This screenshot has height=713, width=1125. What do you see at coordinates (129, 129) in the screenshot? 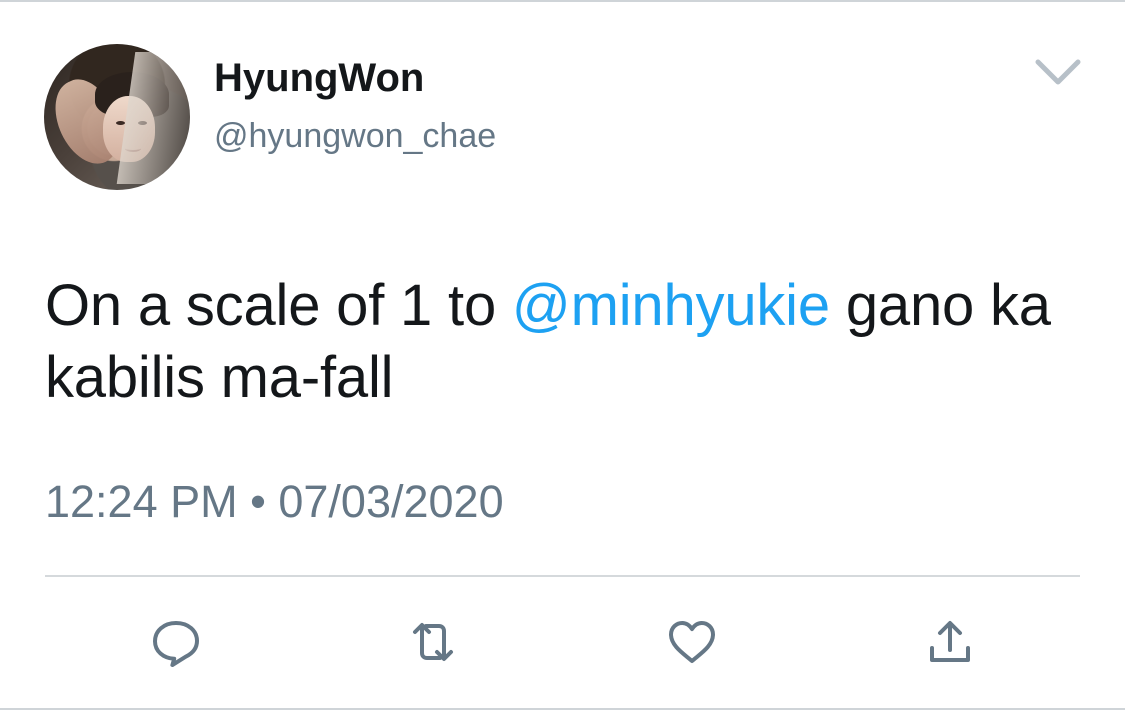
I see `avatar-face` at bounding box center [129, 129].